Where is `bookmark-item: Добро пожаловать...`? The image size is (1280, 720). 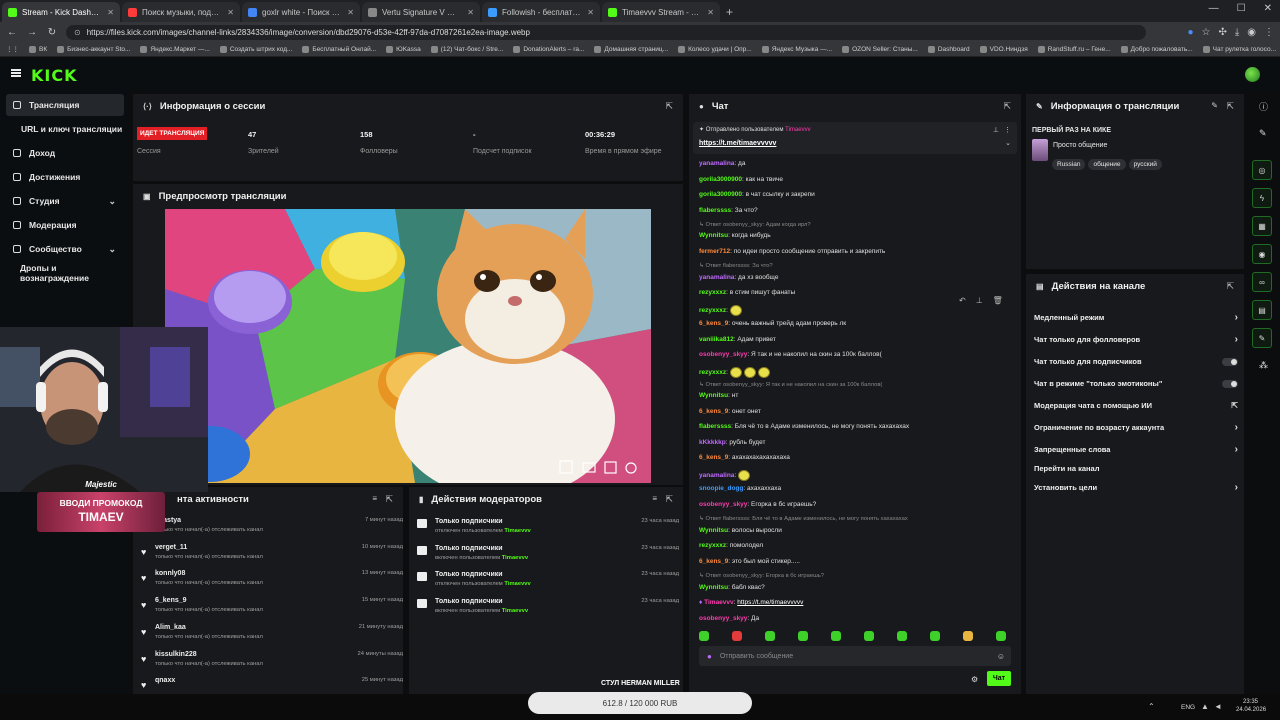
bookmark-item: Добро пожаловать... is located at coordinates (1156, 49).